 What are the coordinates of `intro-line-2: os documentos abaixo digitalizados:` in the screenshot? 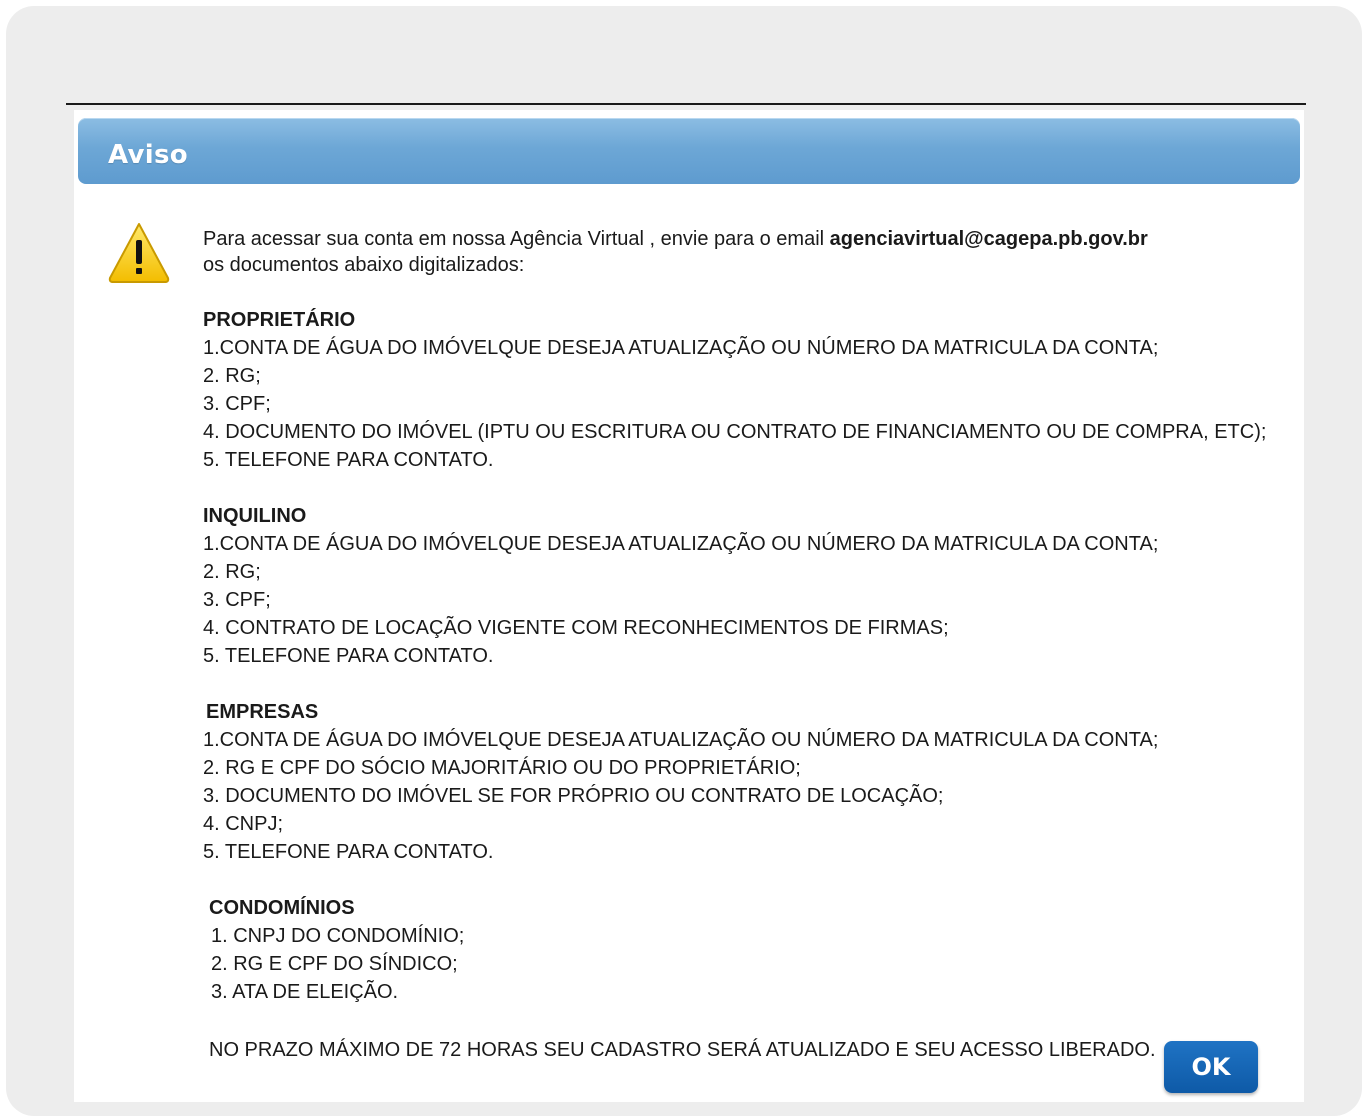 It's located at (364, 265).